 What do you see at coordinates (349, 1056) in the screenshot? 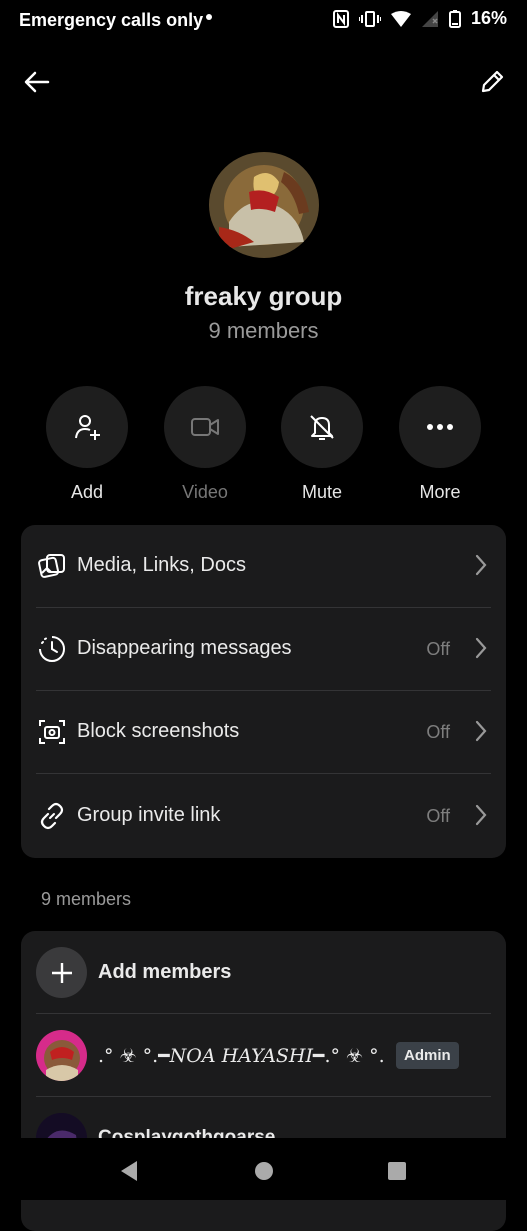
I see `member-name-suffix: ━.° ☣ °.` at bounding box center [349, 1056].